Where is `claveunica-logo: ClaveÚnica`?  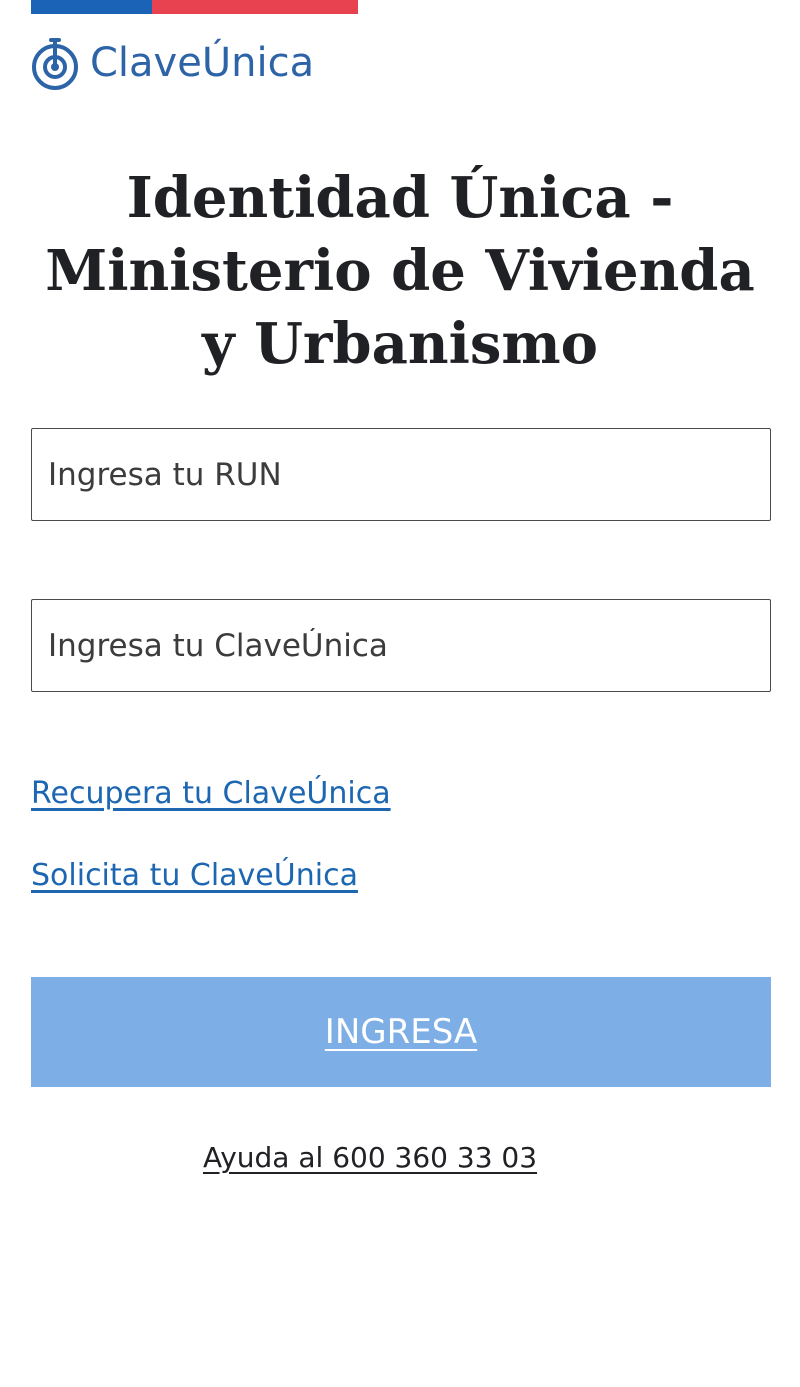 claveunica-logo: ClaveÚnica is located at coordinates (172, 63).